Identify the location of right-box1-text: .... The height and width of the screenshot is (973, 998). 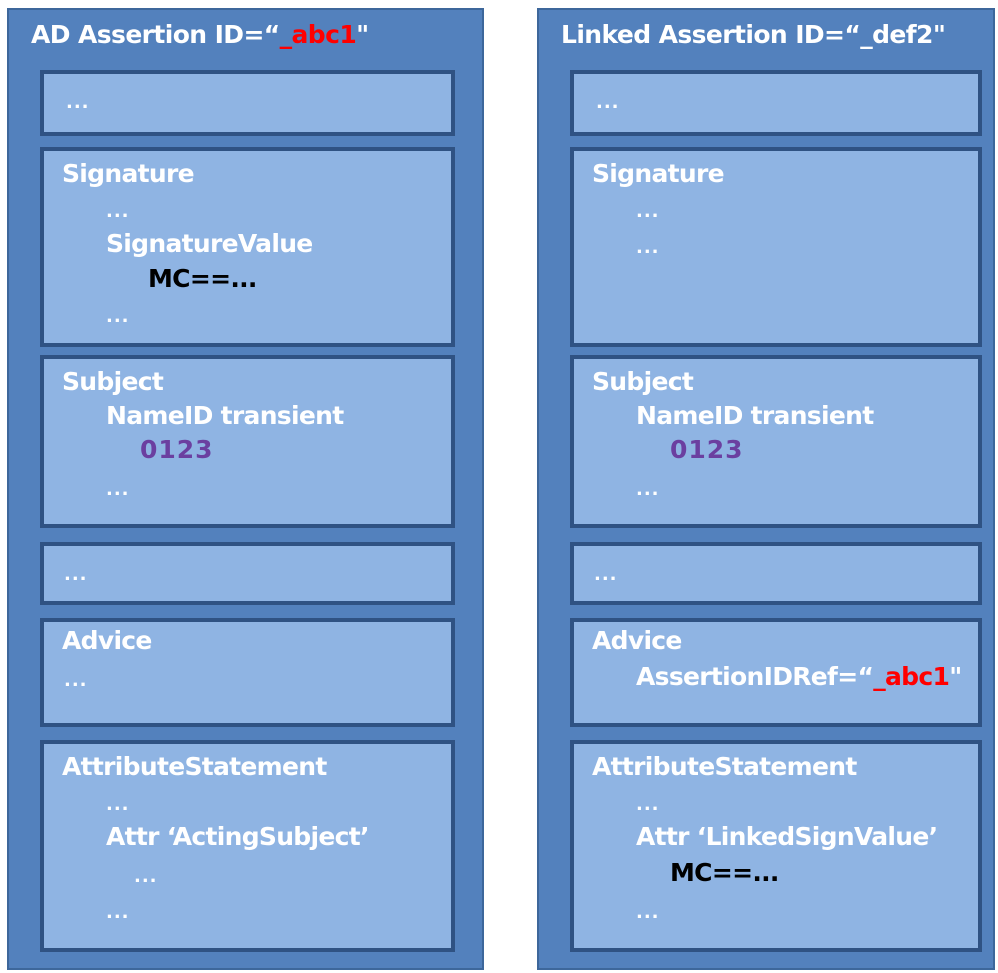
(608, 102).